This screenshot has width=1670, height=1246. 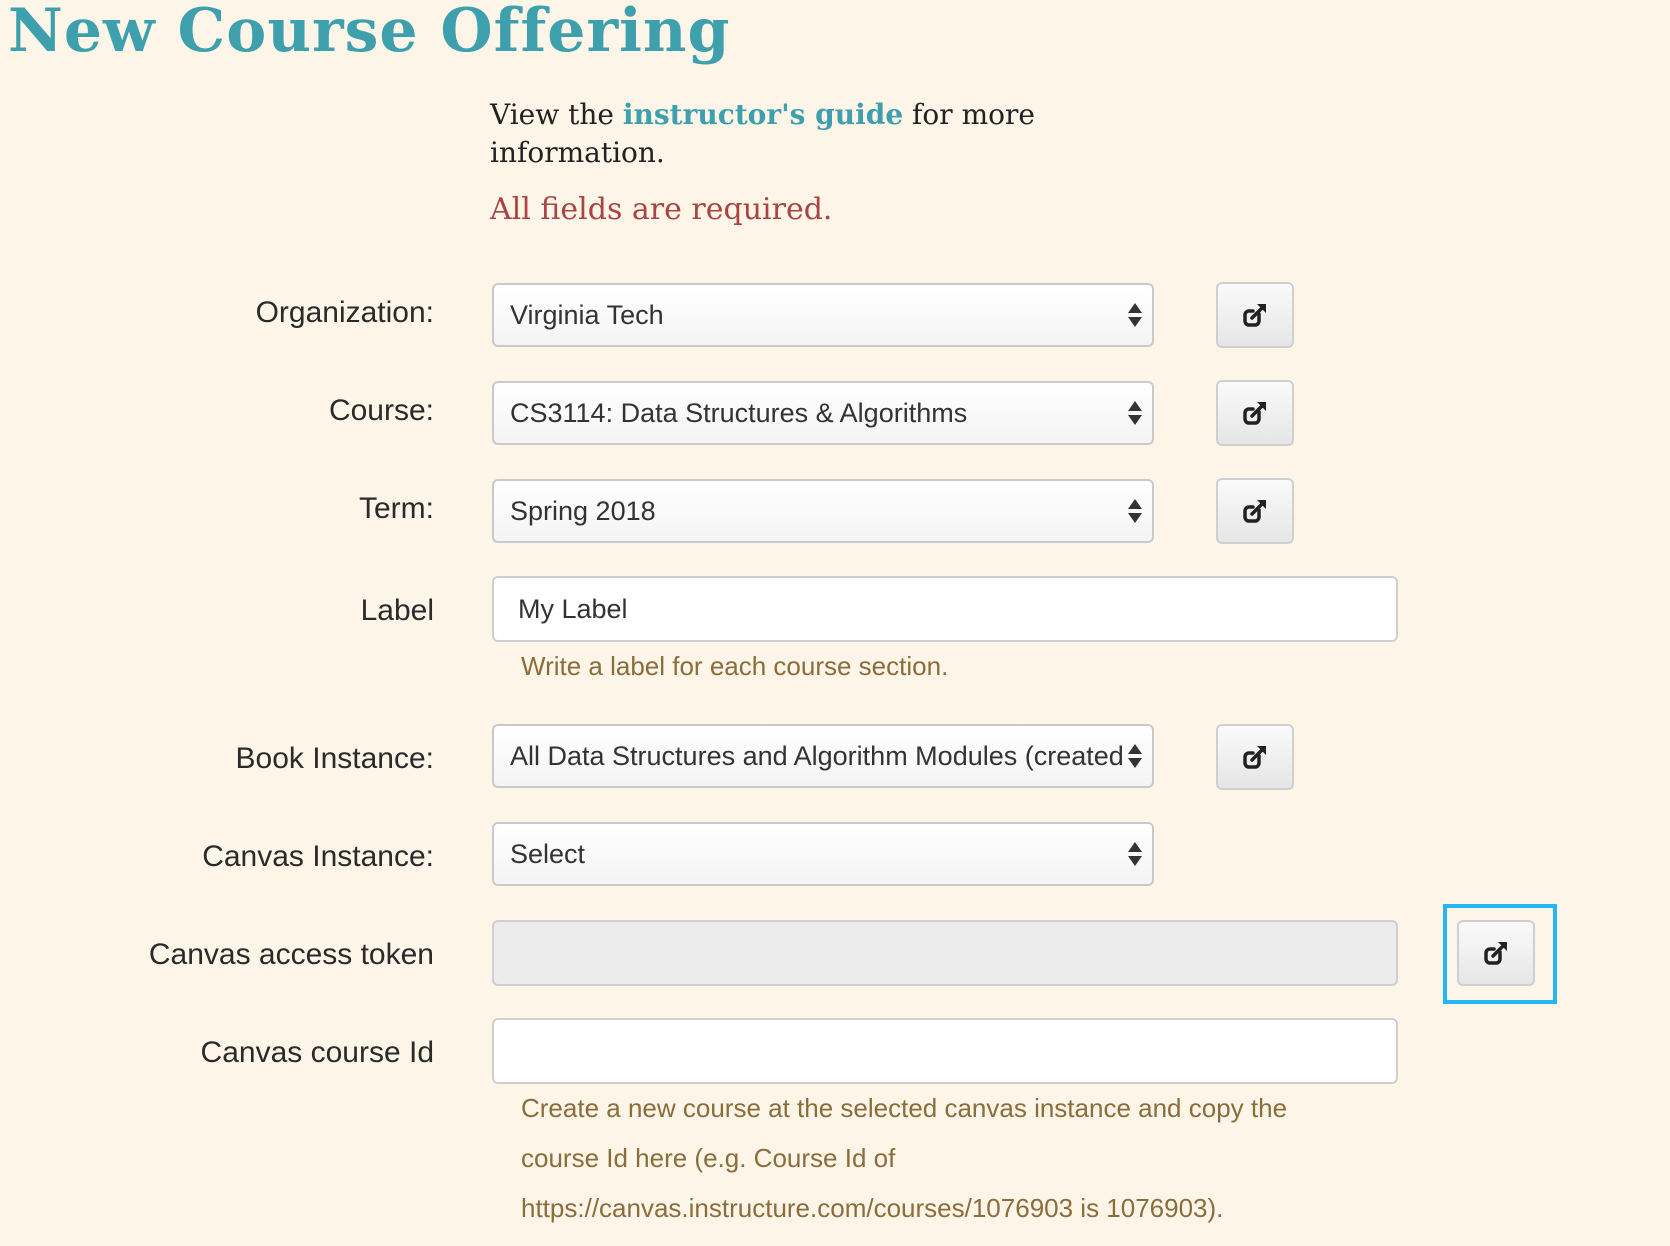 I want to click on required-notice: All fields are required., so click(x=661, y=209).